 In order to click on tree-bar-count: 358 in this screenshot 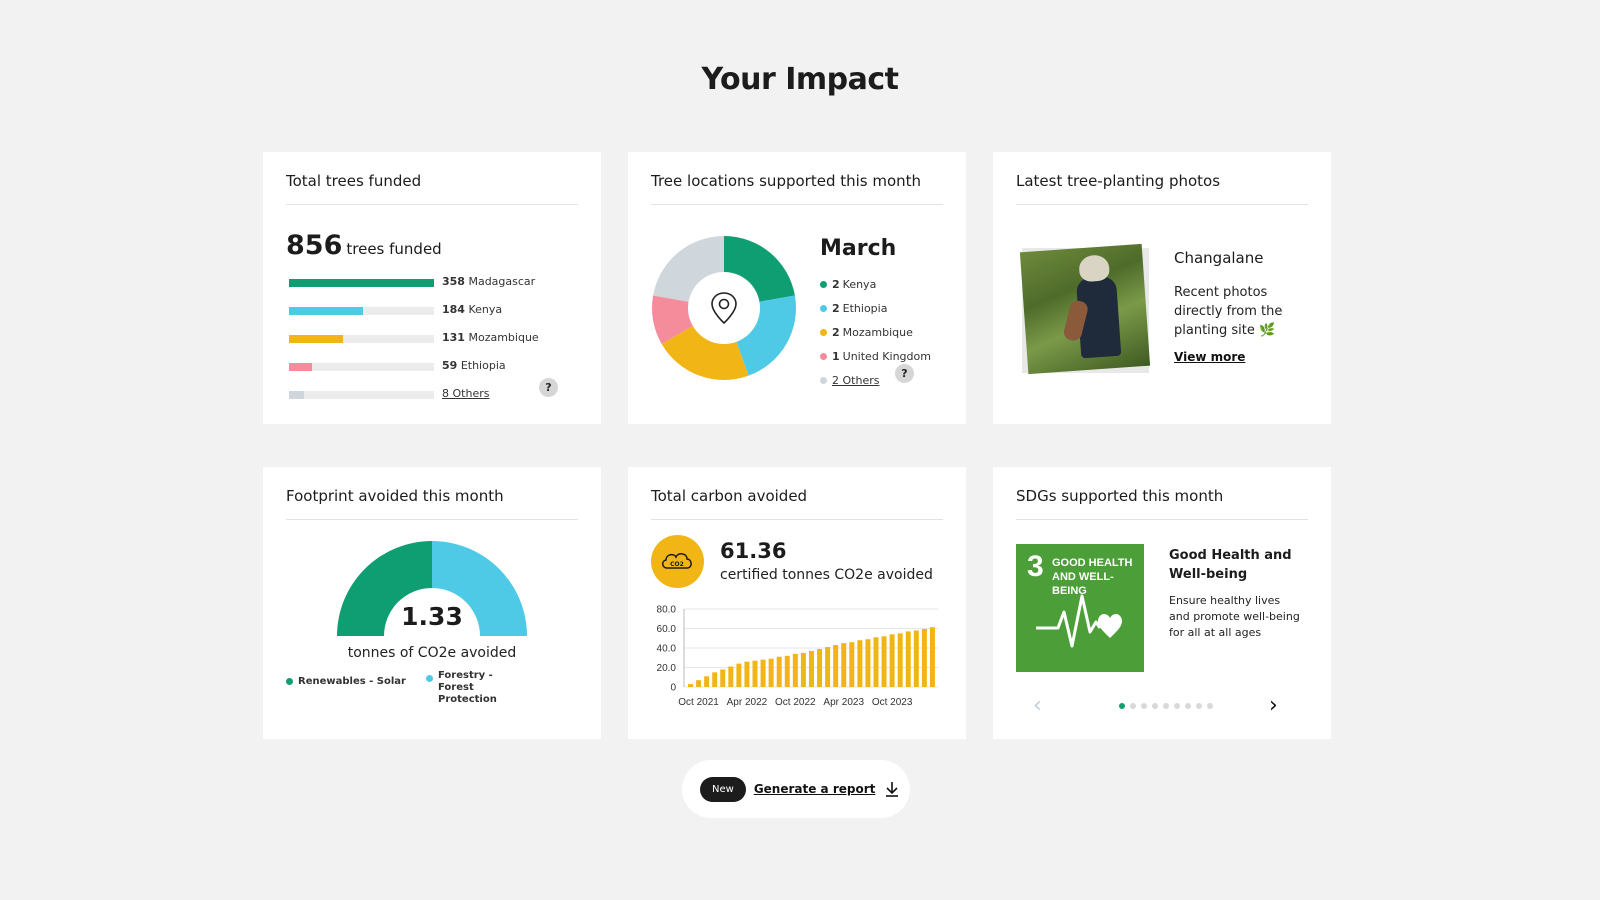, I will do `click(453, 281)`.